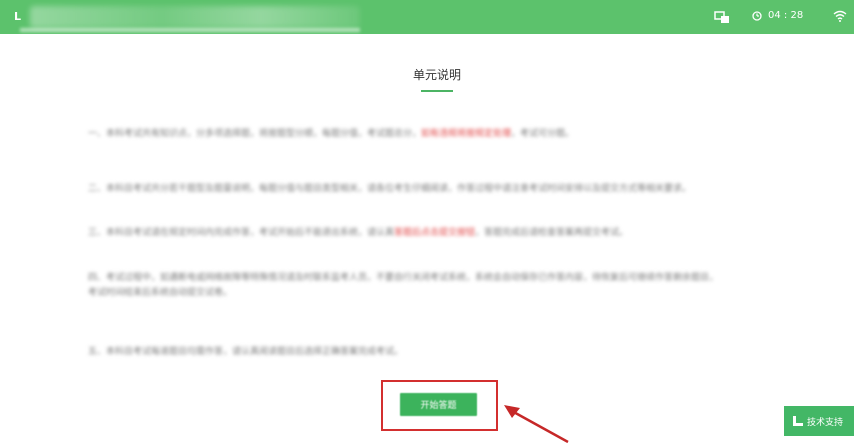  I want to click on instruction-paragraph-4-line-2: 考试时间结束后系统自动提交试卷。, so click(158, 293).